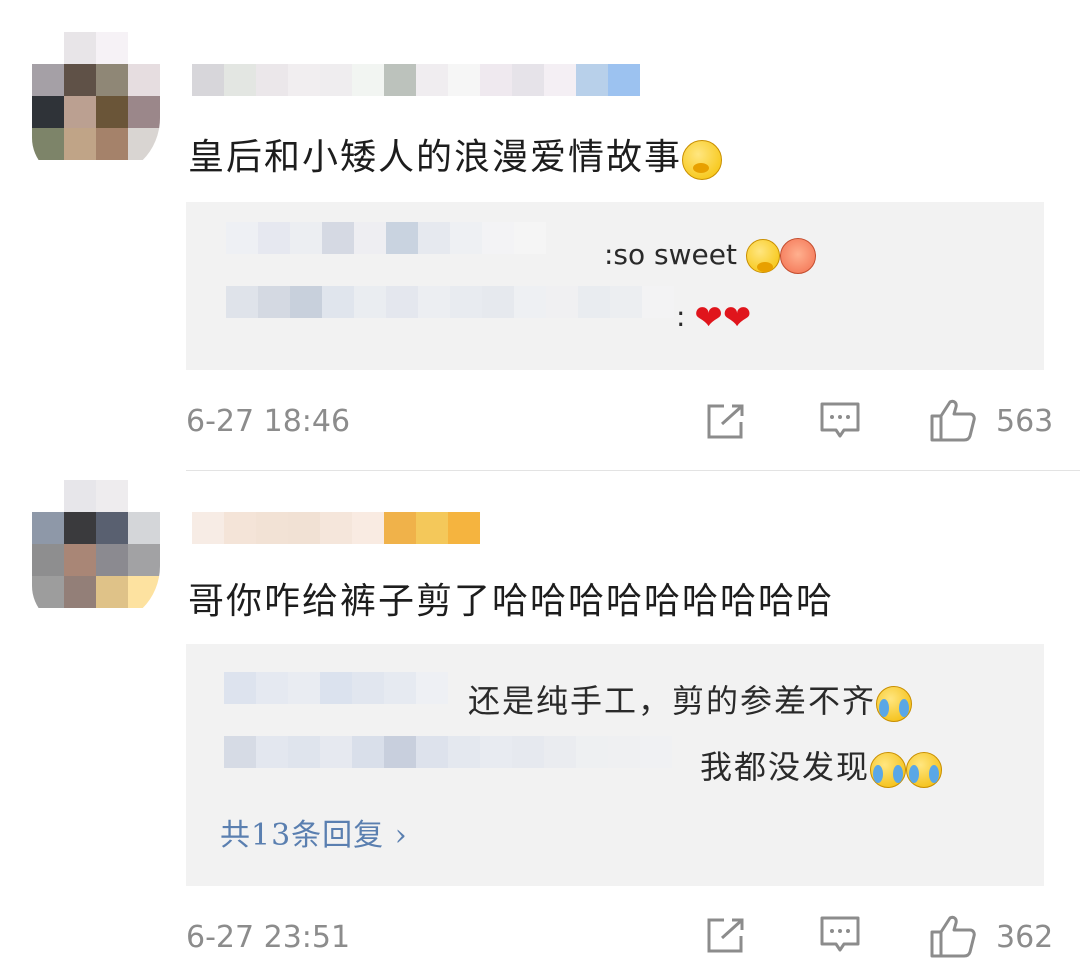 The height and width of the screenshot is (978, 1080). I want to click on reply-line: :so sweet, so click(710, 256).